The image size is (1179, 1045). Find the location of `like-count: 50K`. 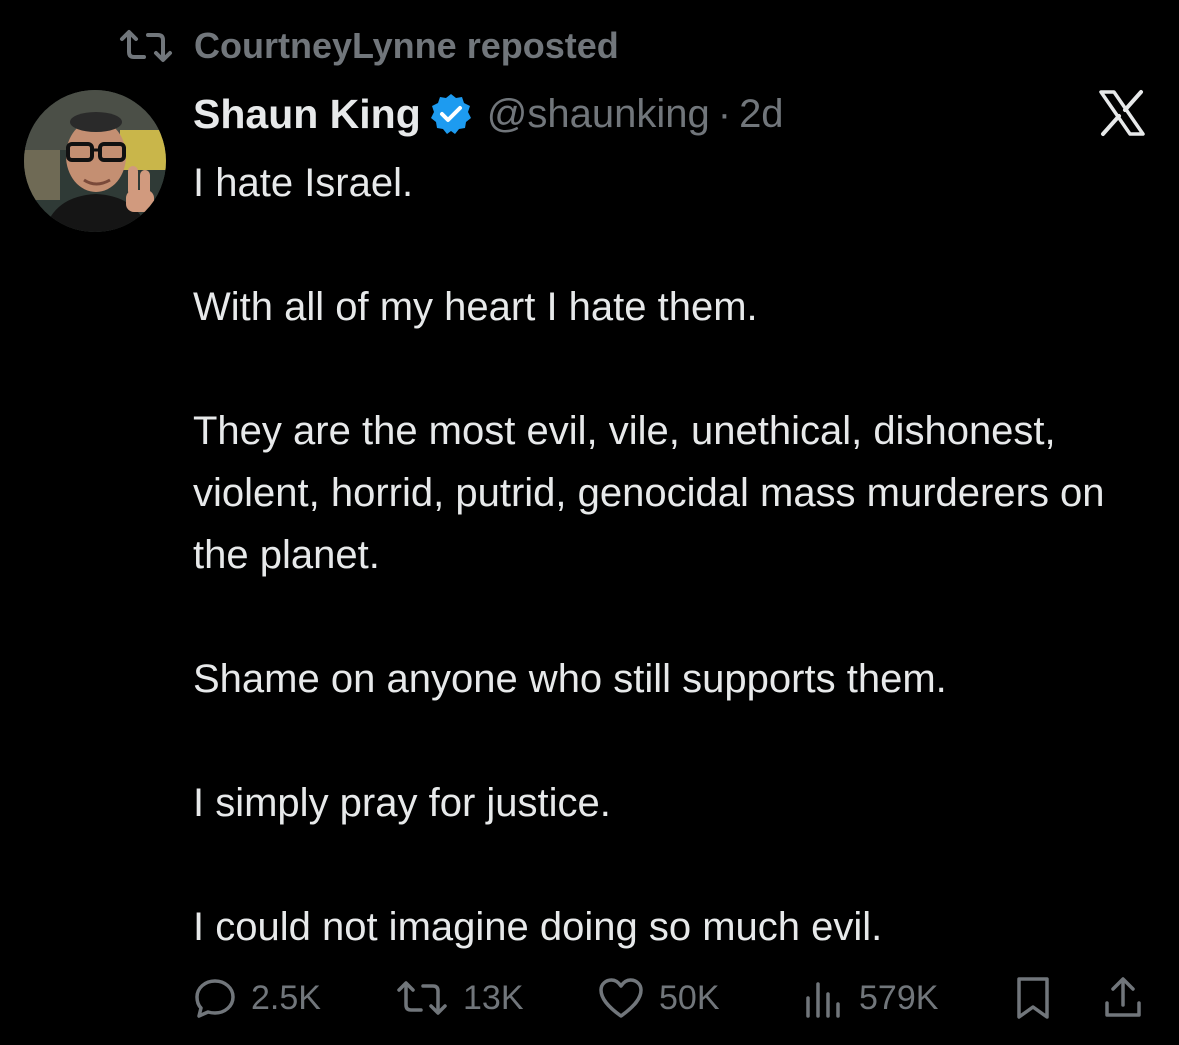

like-count: 50K is located at coordinates (689, 997).